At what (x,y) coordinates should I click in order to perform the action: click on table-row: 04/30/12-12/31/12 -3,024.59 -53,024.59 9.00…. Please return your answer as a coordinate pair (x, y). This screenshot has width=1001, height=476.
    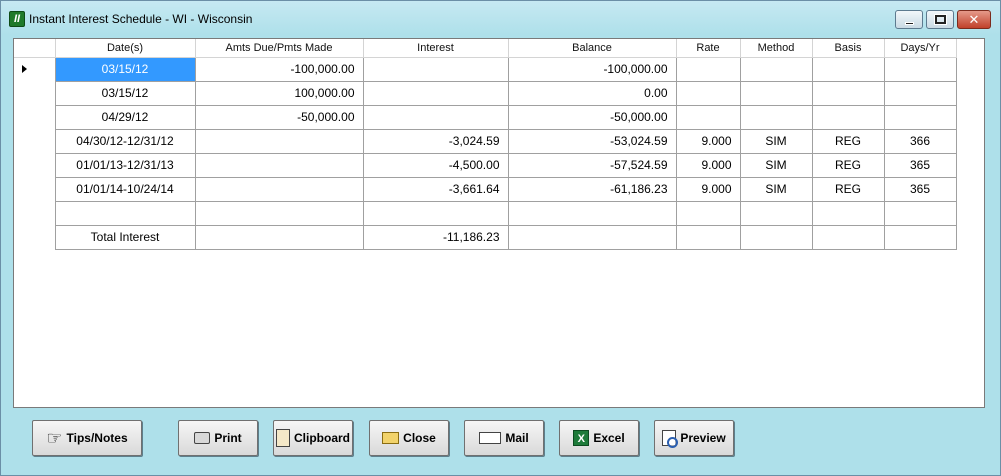
    Looking at the image, I should click on (485, 141).